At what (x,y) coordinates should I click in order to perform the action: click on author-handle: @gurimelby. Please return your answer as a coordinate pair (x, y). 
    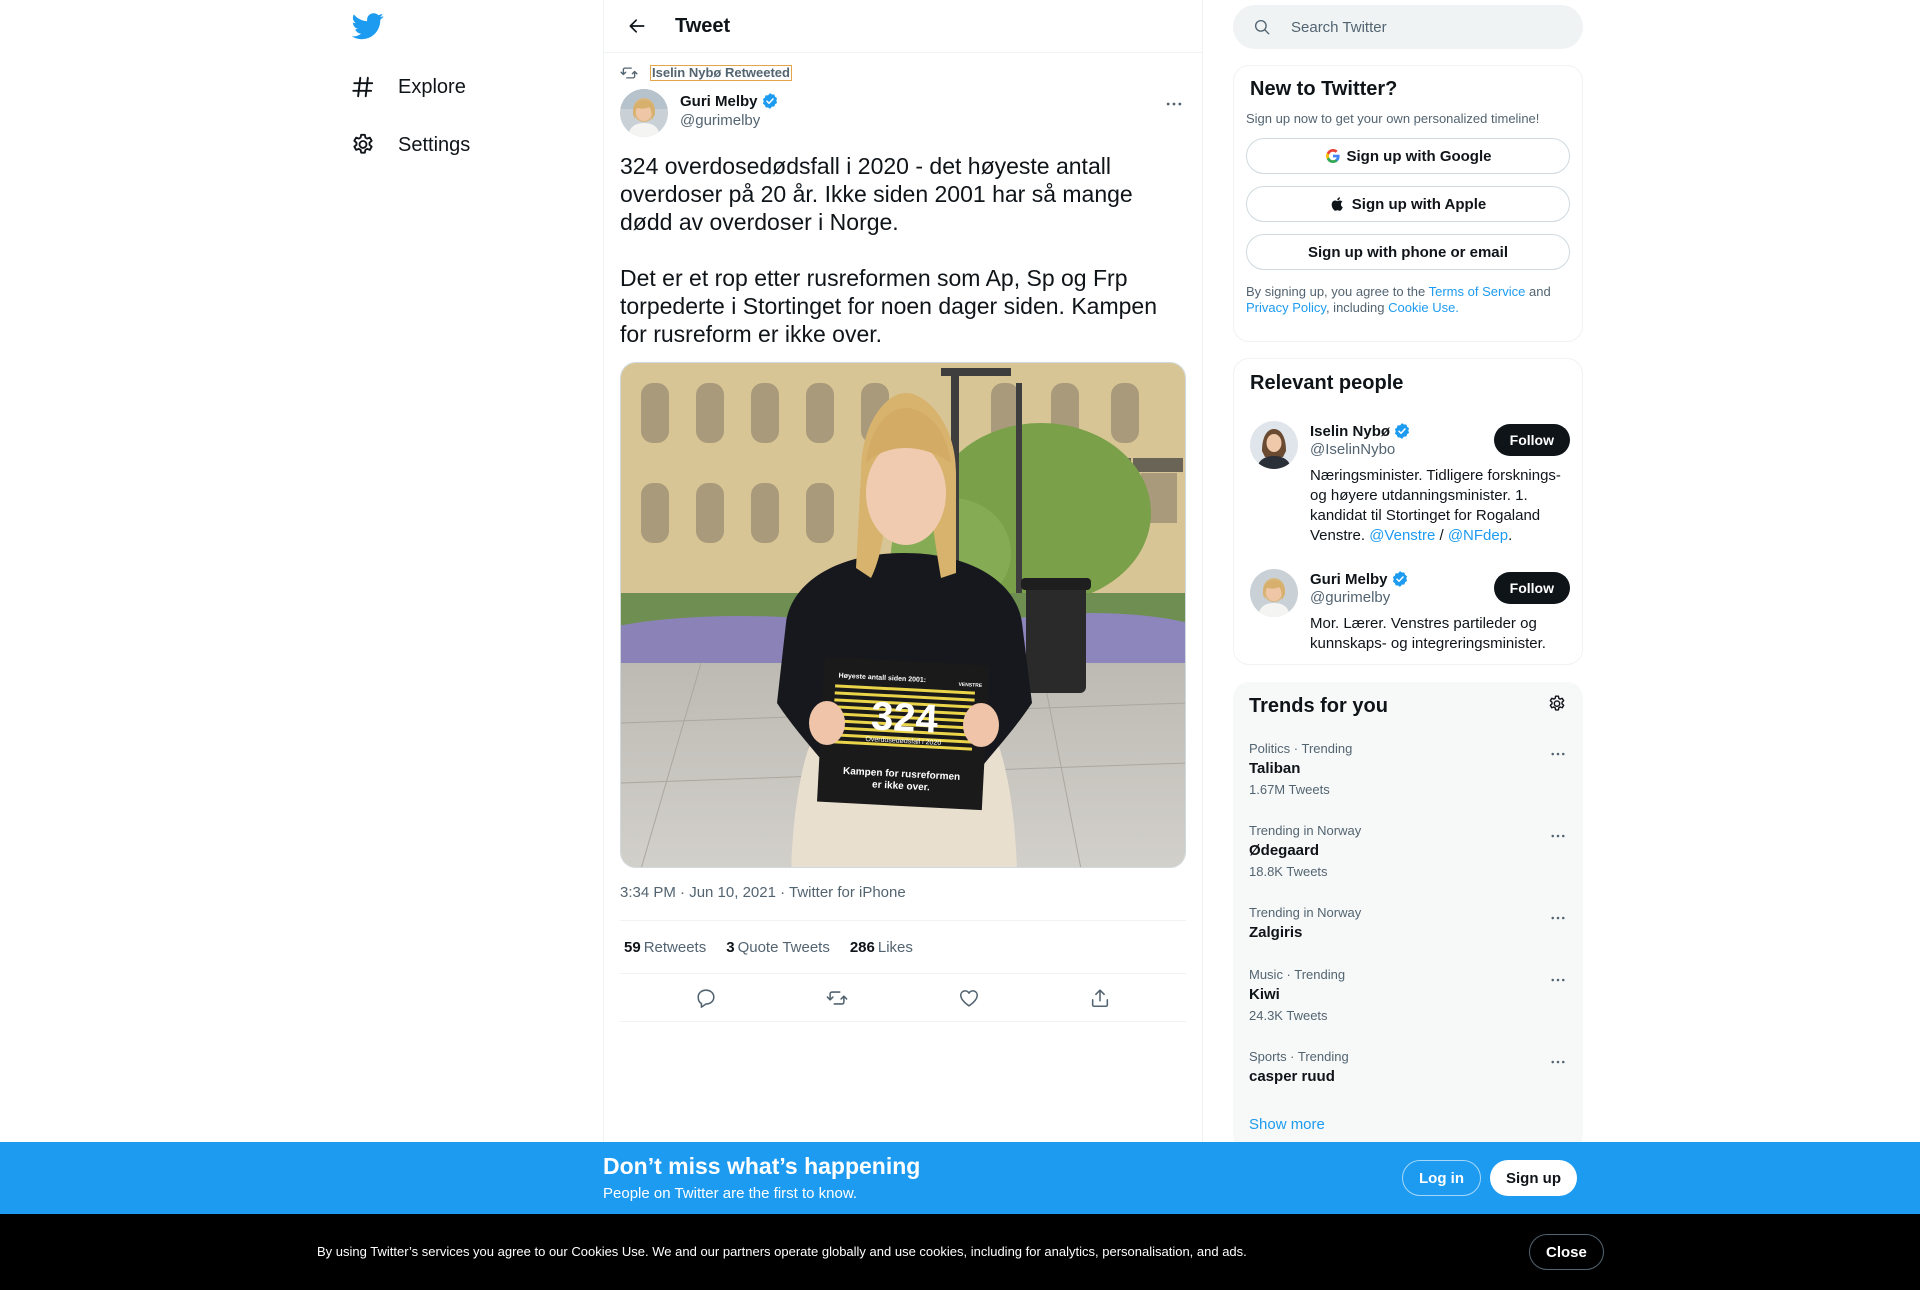
    Looking at the image, I should click on (729, 120).